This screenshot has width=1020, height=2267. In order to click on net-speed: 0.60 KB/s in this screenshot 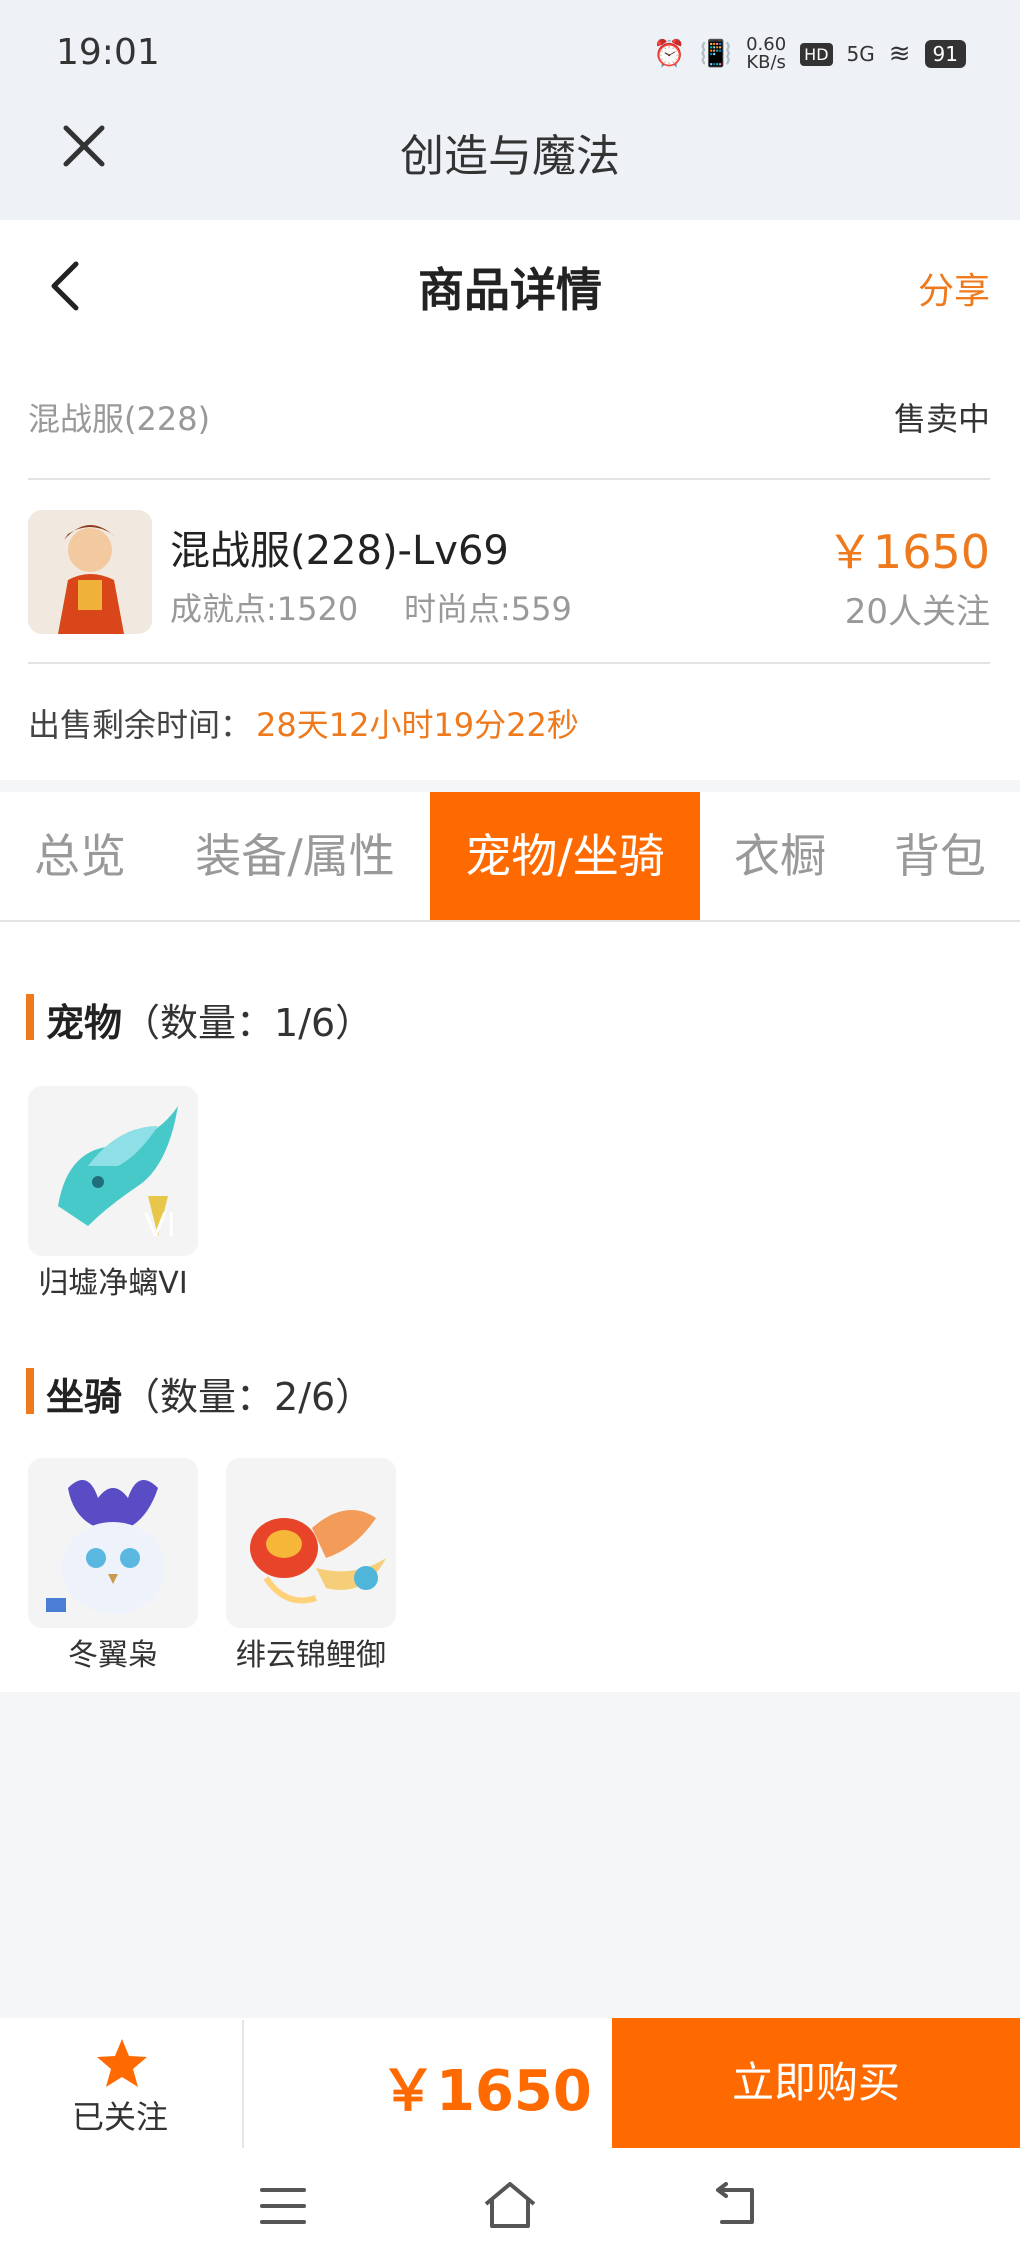, I will do `click(766, 53)`.